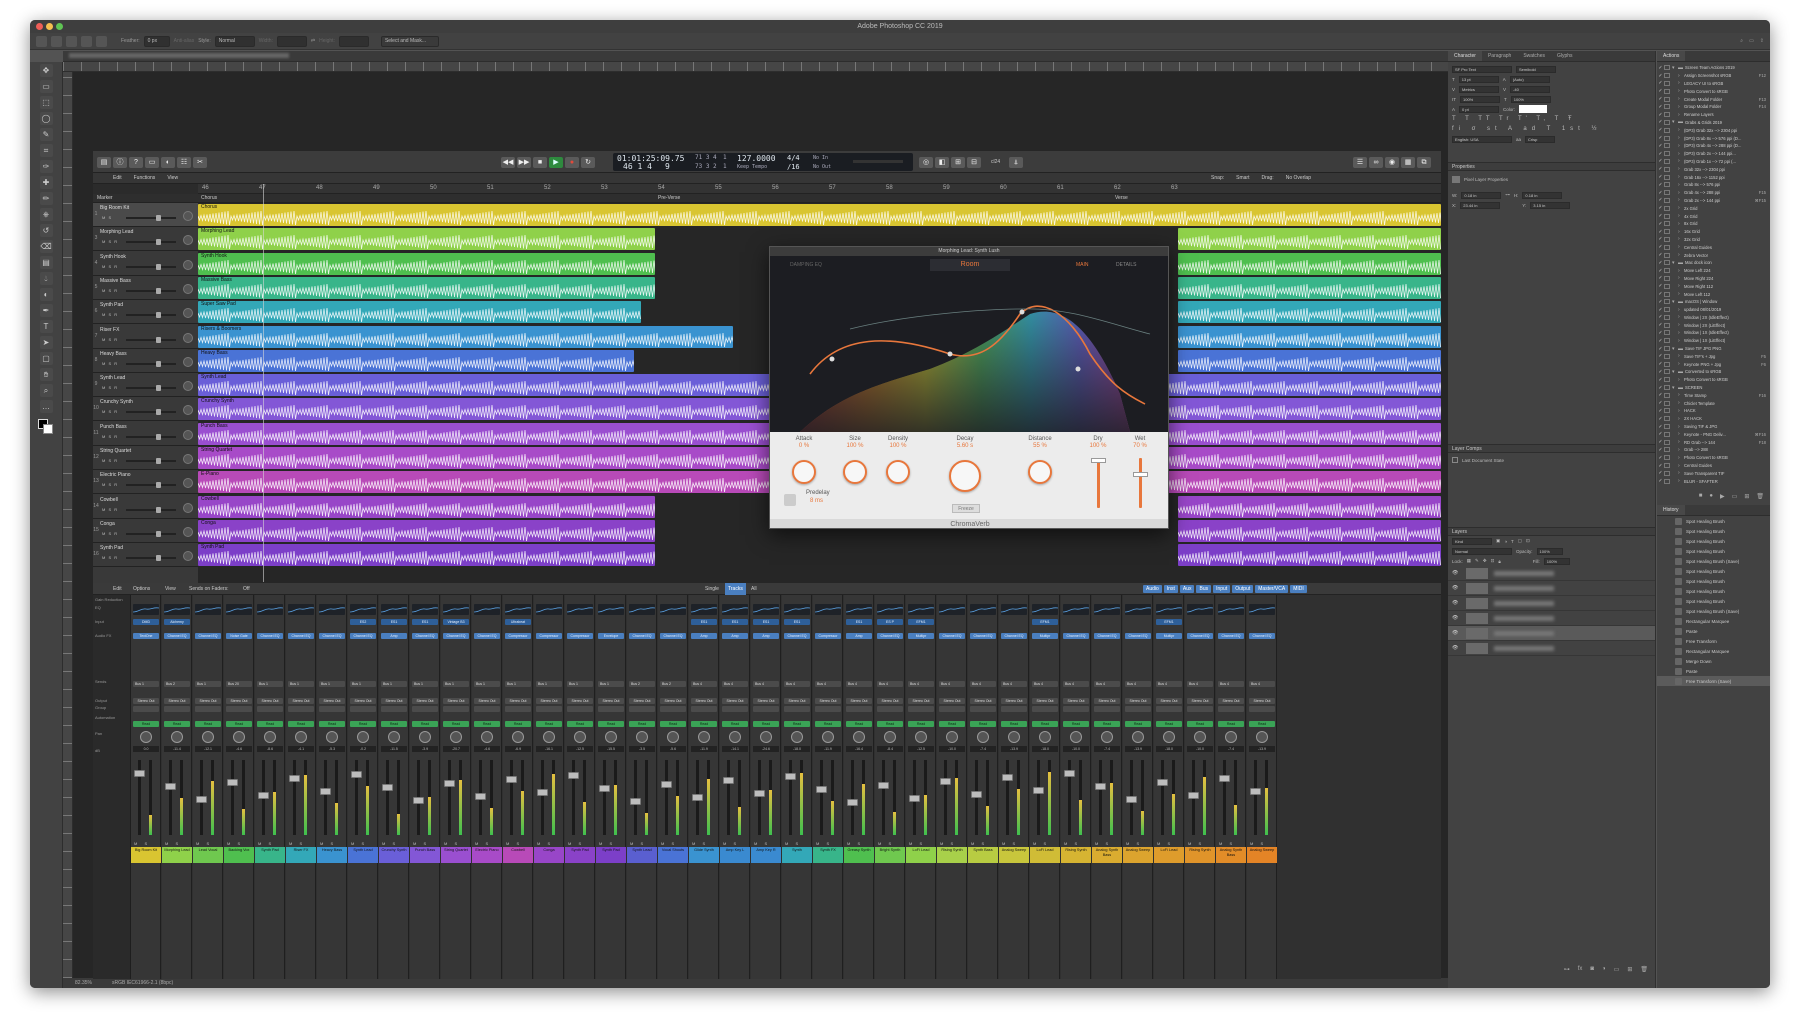 The width and height of the screenshot is (1800, 1027). I want to click on action-item: ✓ › Move Right 112, so click(1713, 286).